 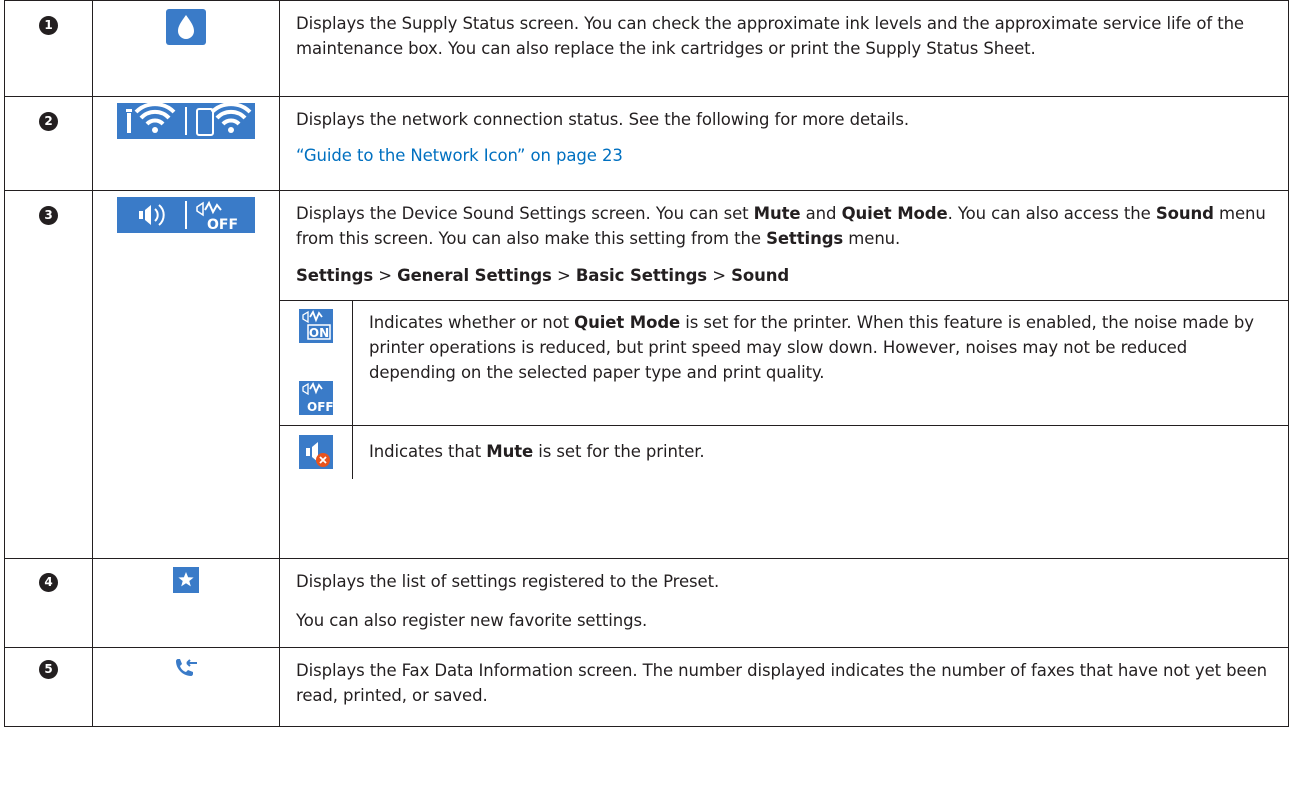 I want to click on row-number: 2, so click(x=48, y=121).